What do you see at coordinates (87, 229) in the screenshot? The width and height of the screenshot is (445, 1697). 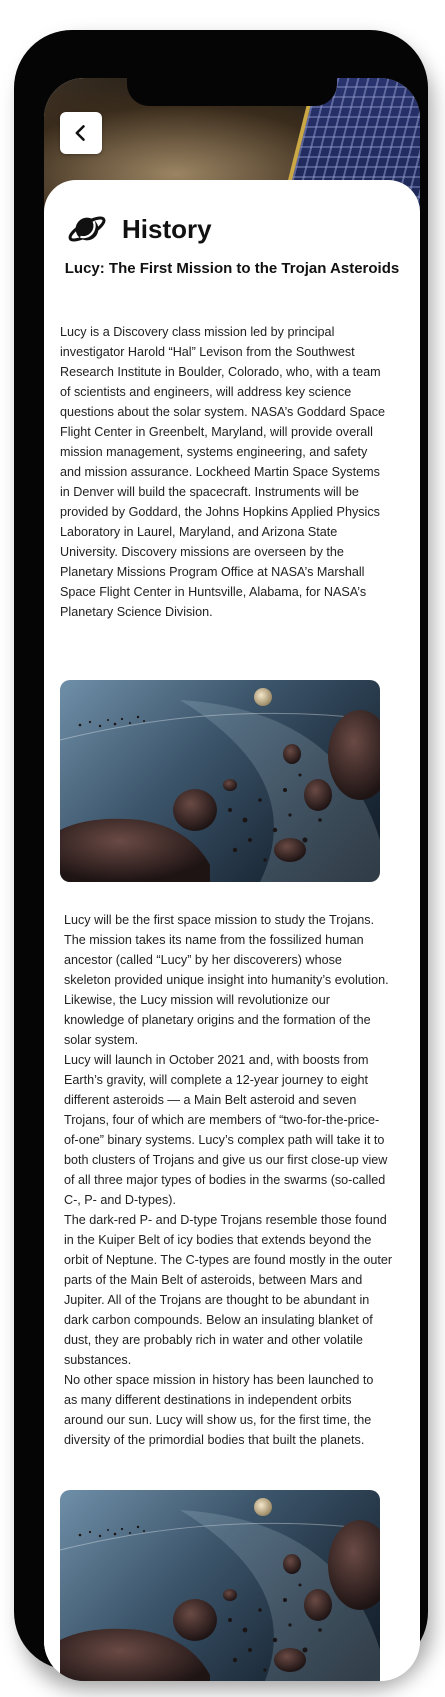 I see `planet-icon` at bounding box center [87, 229].